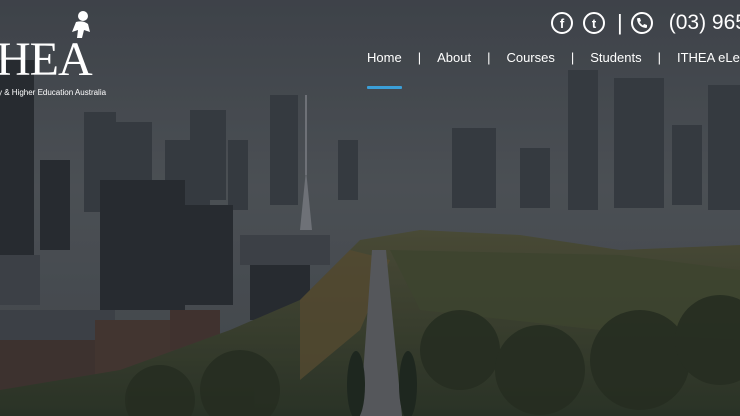 The width and height of the screenshot is (740, 416). I want to click on facebook-icon: f, so click(562, 23).